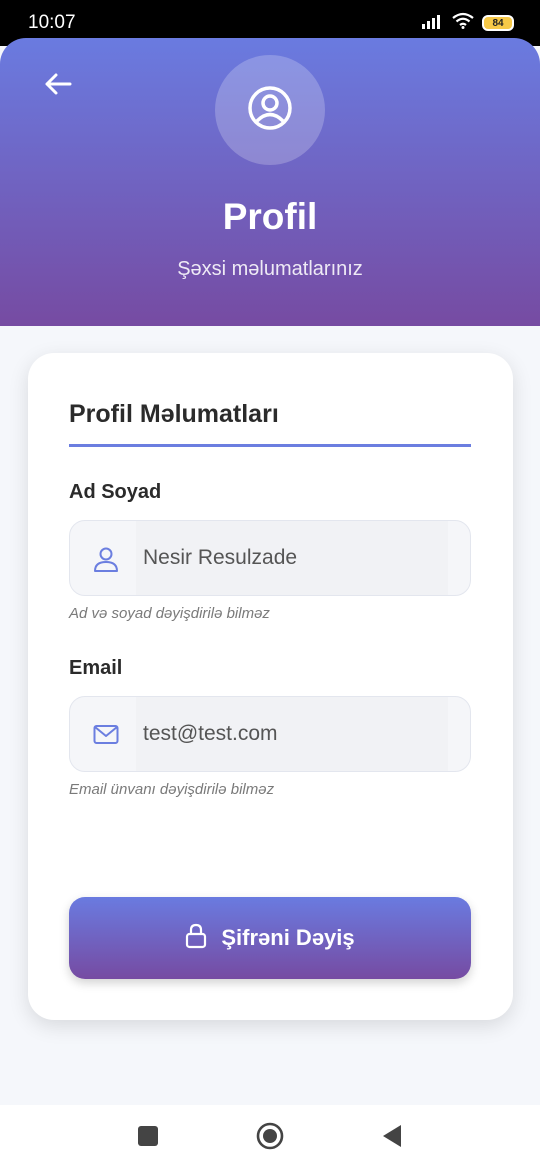 This screenshot has width=540, height=1170. I want to click on avatar, so click(270, 110).